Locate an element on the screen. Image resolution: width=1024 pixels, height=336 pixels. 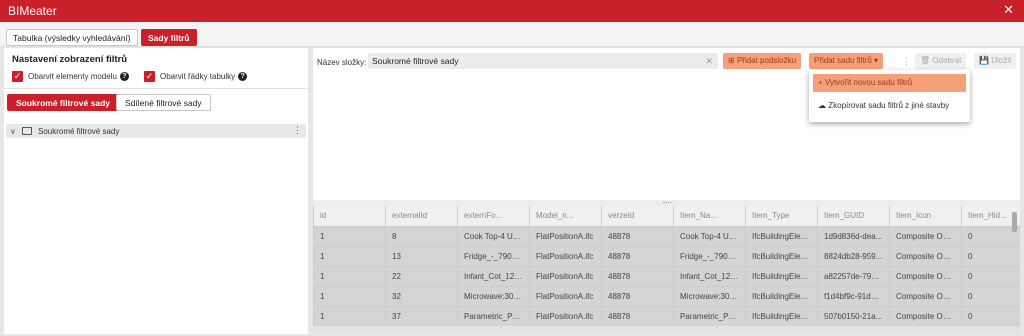
table-cell: 8 is located at coordinates (421, 235).